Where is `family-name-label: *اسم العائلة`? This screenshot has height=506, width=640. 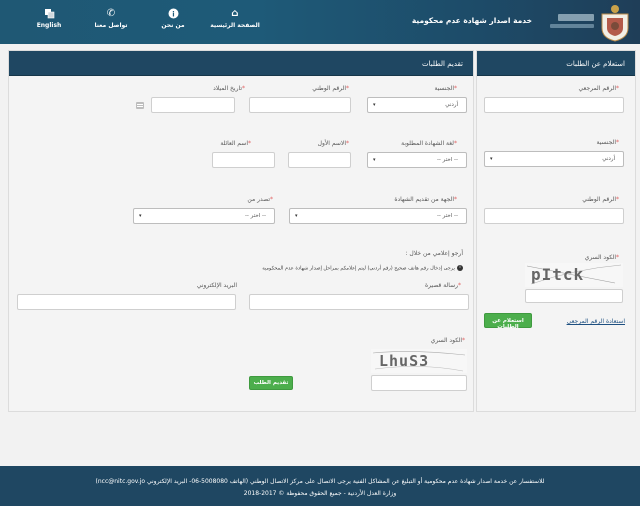
family-name-label: *اسم العائلة is located at coordinates (235, 143).